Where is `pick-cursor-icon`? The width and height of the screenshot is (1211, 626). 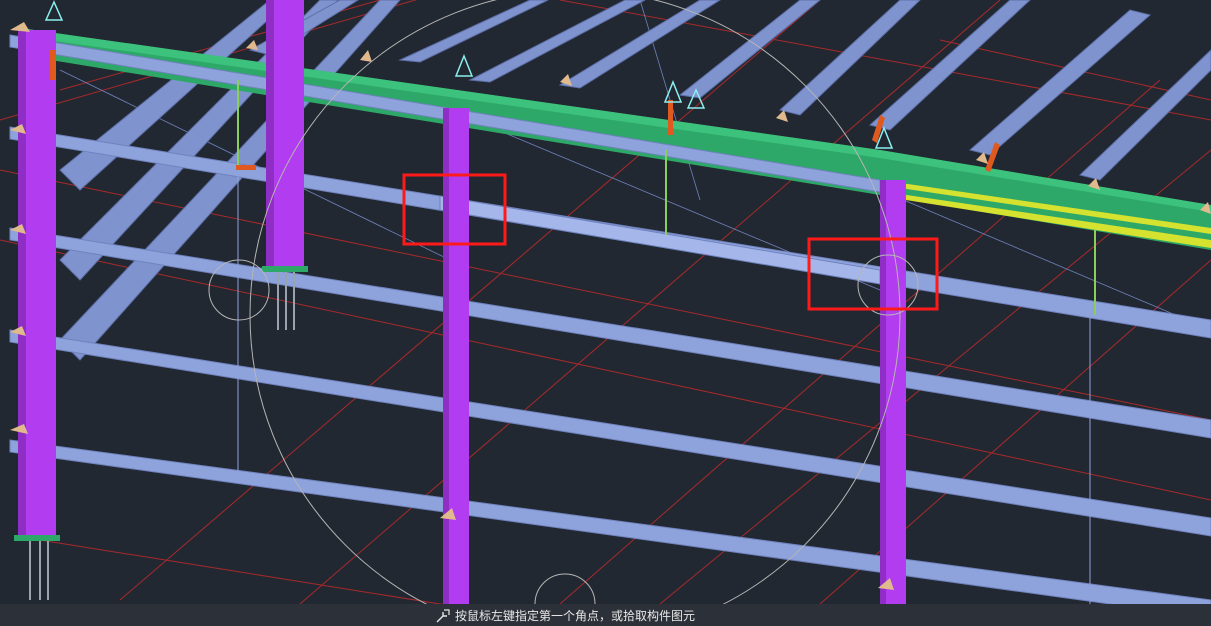
pick-cursor-icon is located at coordinates (443, 615).